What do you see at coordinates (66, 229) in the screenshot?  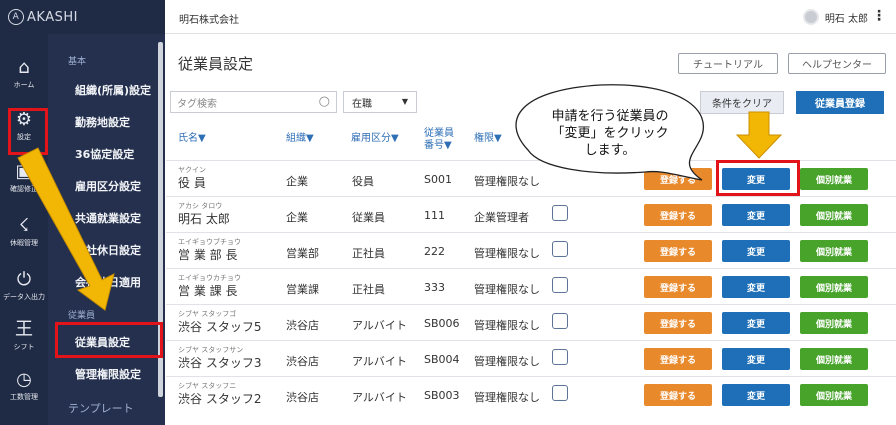 I see `diagonal-arrow` at bounding box center [66, 229].